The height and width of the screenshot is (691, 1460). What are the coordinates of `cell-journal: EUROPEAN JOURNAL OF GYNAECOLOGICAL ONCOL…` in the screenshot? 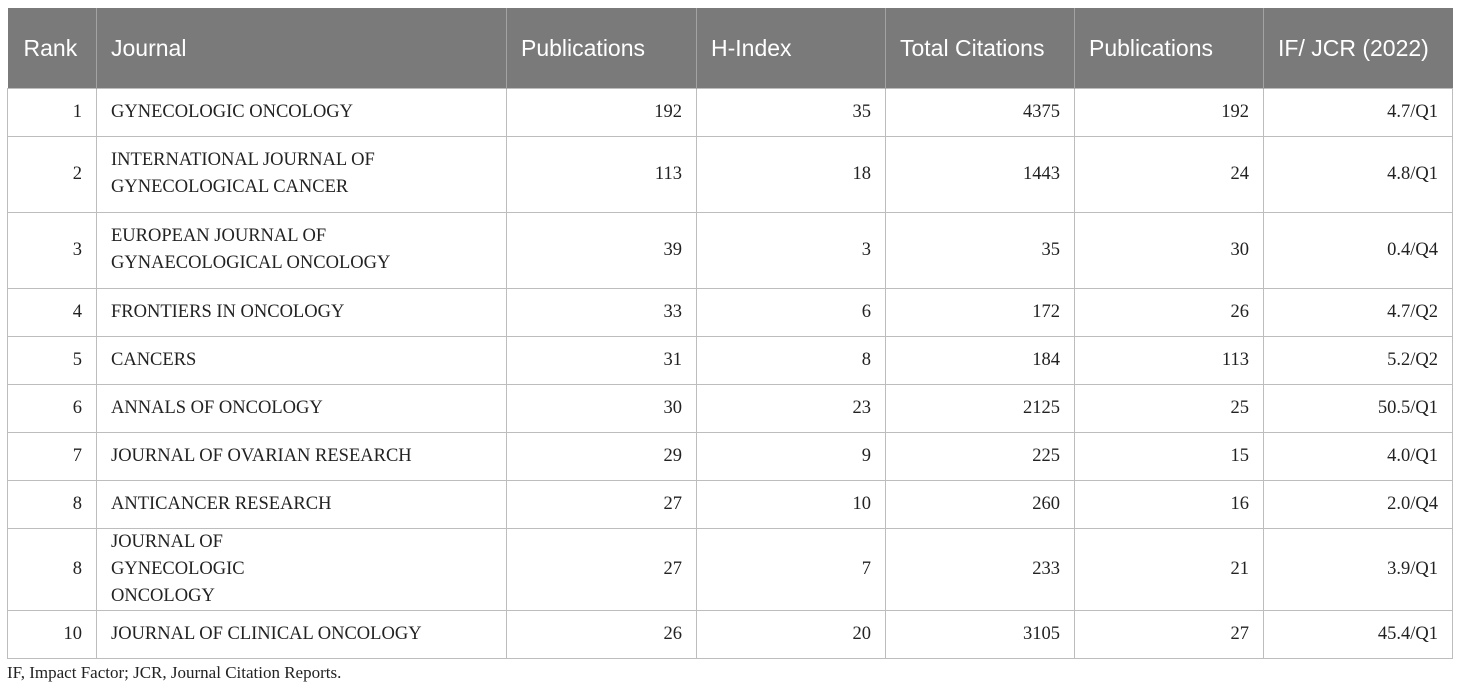 It's located at (301, 250).